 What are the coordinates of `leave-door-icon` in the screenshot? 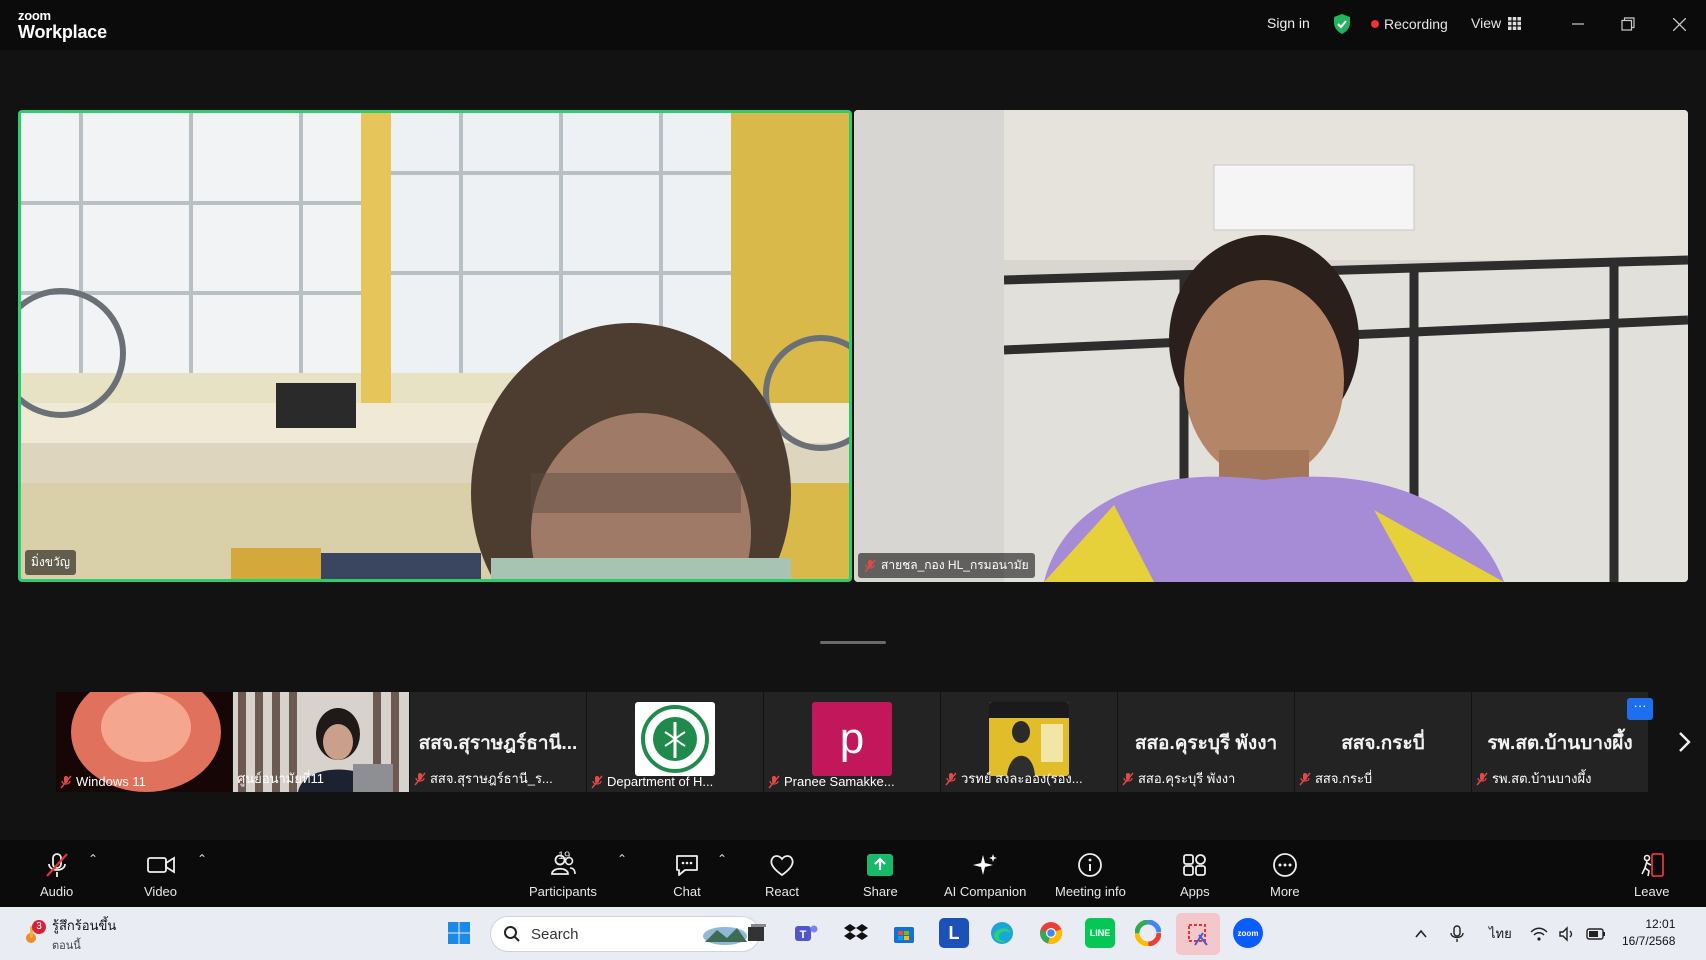 It's located at (1652, 865).